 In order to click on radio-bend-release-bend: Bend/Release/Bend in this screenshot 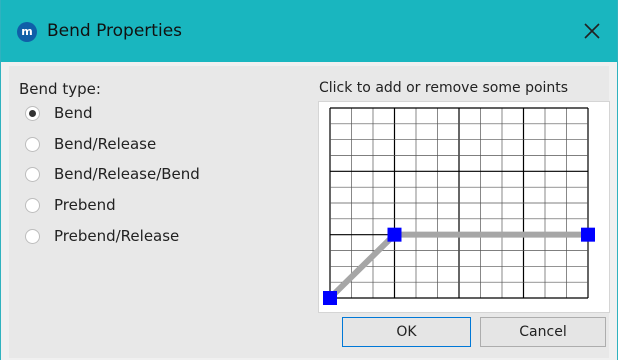, I will do `click(112, 174)`.